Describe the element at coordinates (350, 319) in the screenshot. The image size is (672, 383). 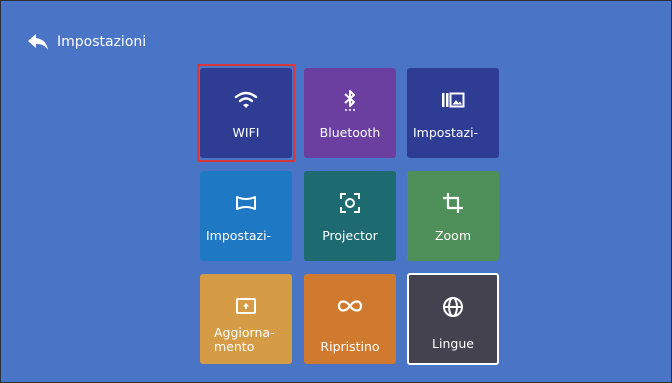
I see `tile-reset: Ripristino` at that location.